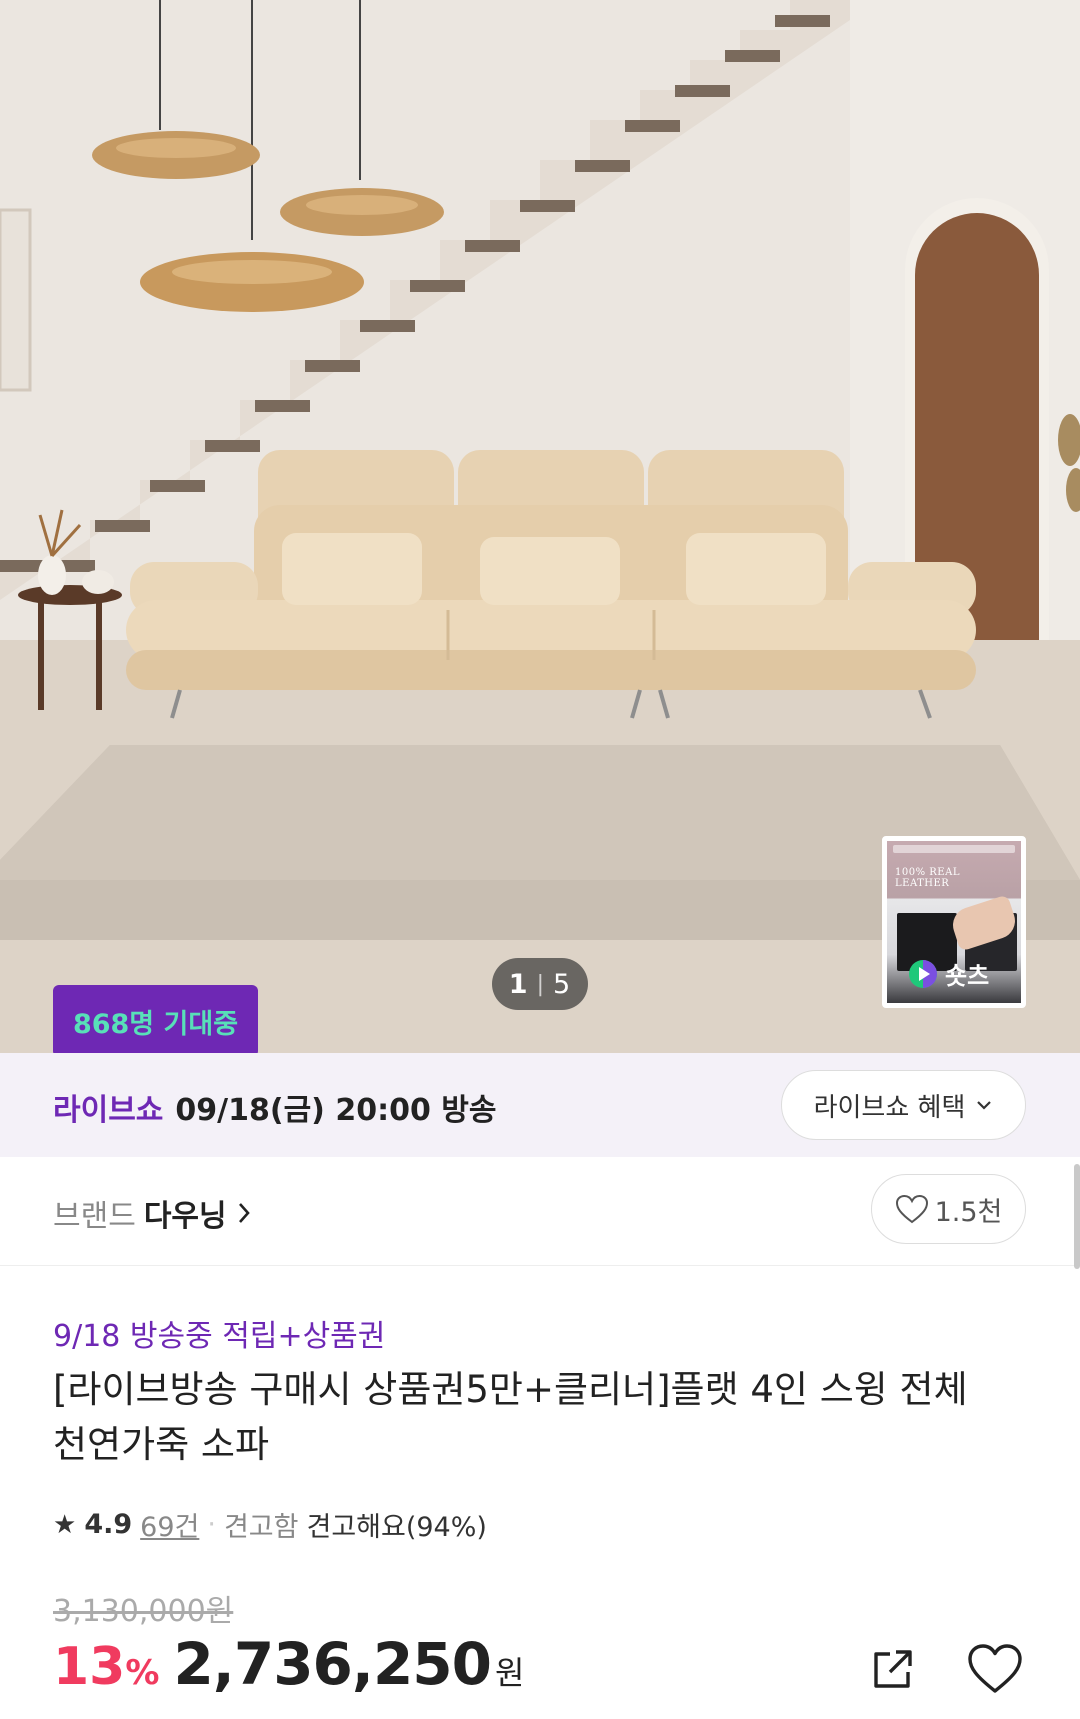  I want to click on sale-price-value: 2,736,250, so click(332, 1664).